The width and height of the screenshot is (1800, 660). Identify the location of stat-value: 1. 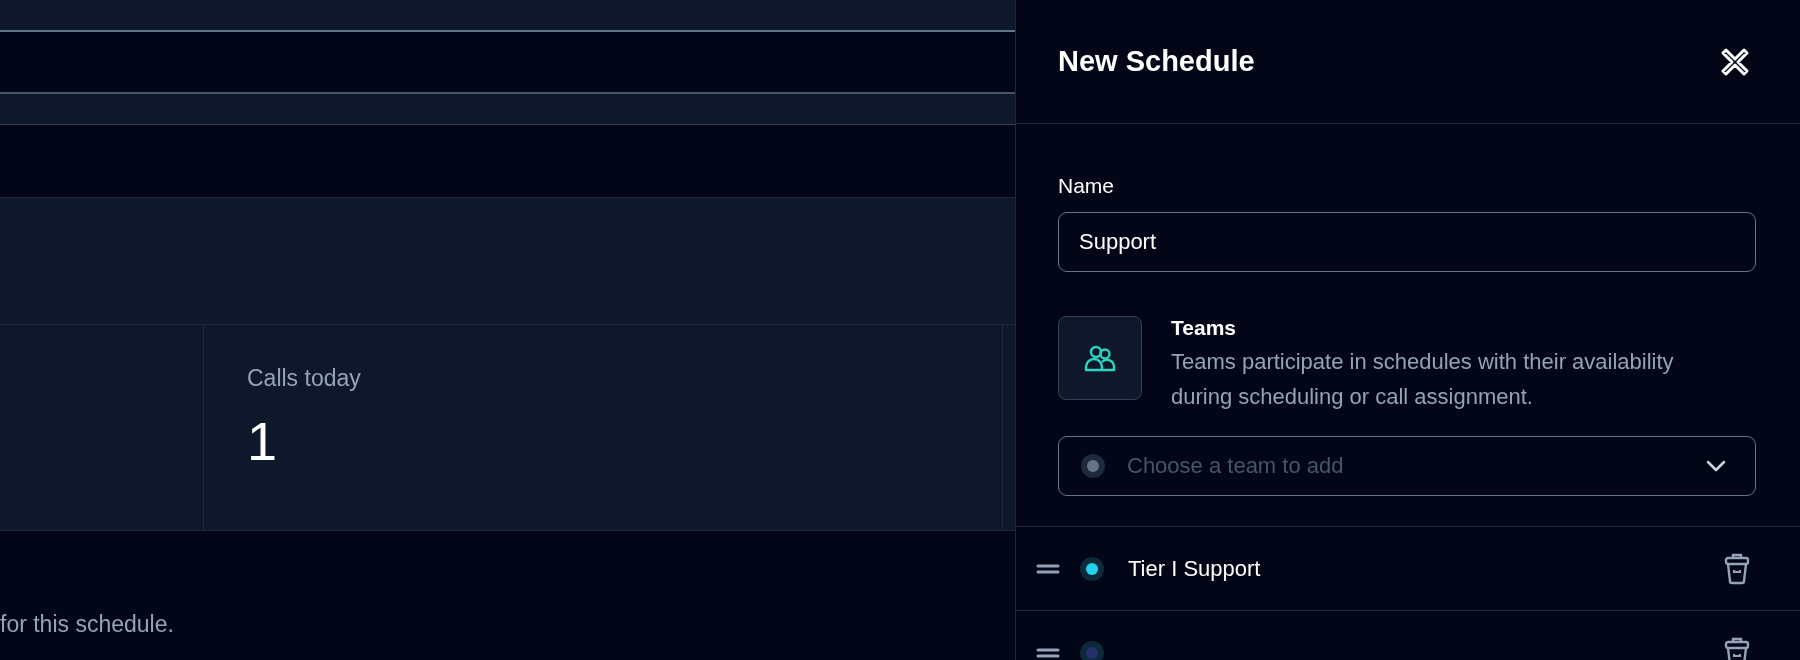
(262, 441).